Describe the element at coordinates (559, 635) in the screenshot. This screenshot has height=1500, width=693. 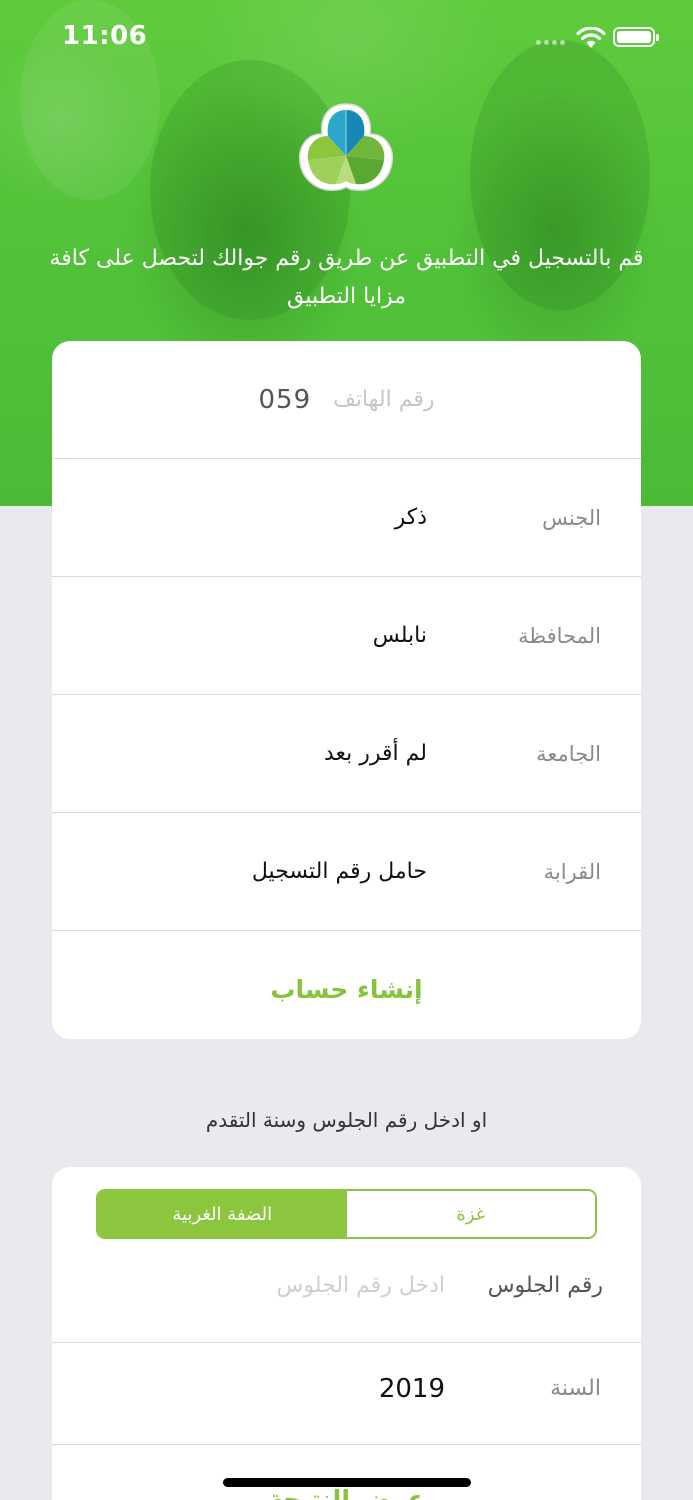
I see `governorate-label: المحافظة` at that location.